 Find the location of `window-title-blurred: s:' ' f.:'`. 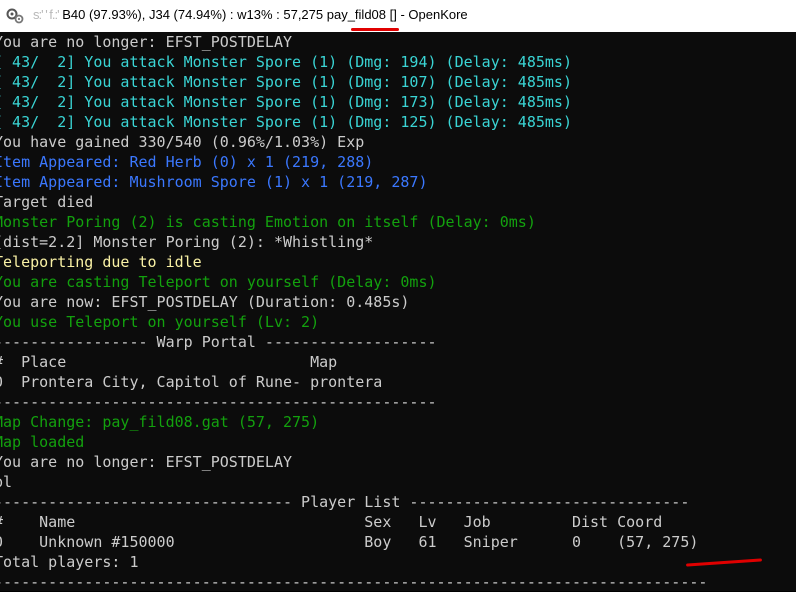

window-title-blurred: s:' ' f.:' is located at coordinates (46, 14).